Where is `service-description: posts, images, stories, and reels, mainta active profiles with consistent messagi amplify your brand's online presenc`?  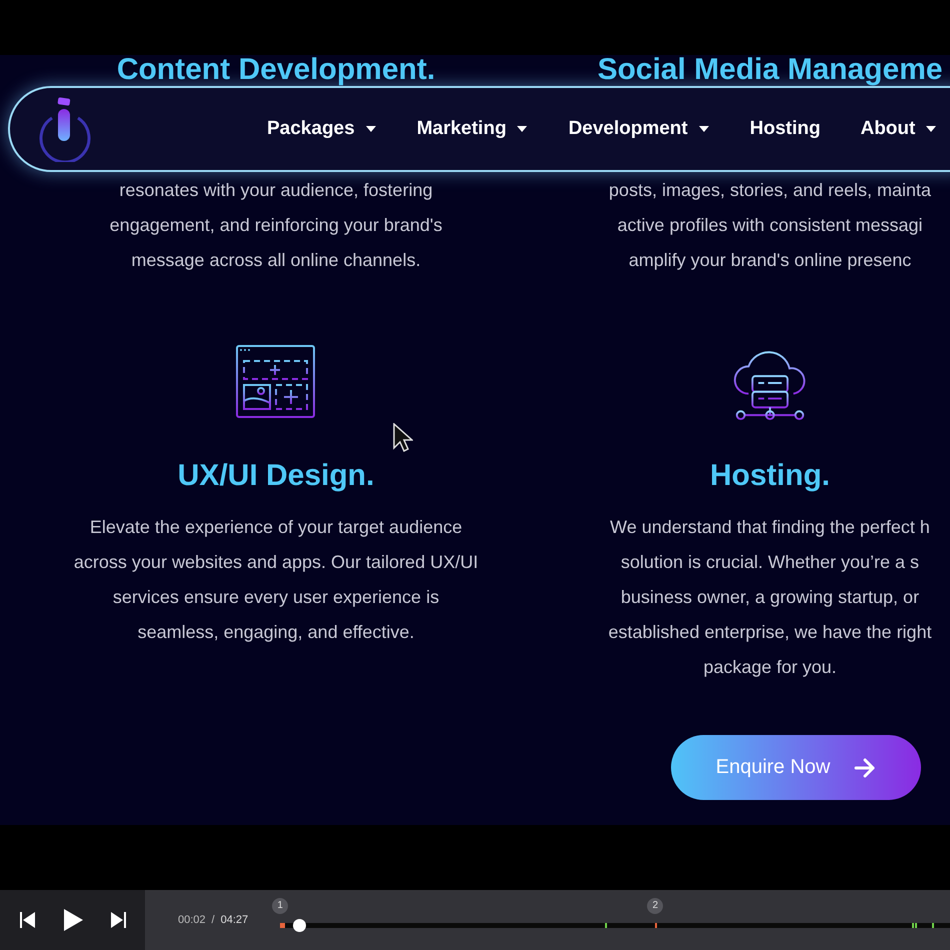
service-description: posts, images, stories, and reels, mainta active profiles with consistent messagi amplify your brand's online presenc is located at coordinates (770, 225).